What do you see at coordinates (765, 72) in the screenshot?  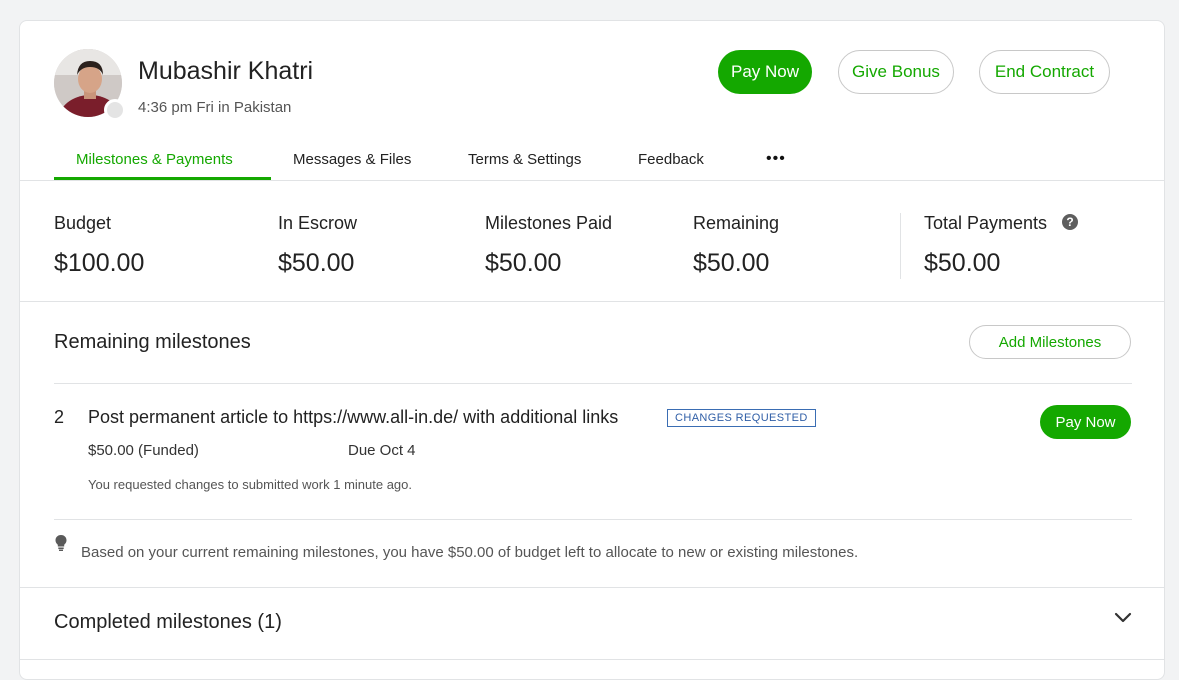 I see `pay-now-button: Pay Now` at bounding box center [765, 72].